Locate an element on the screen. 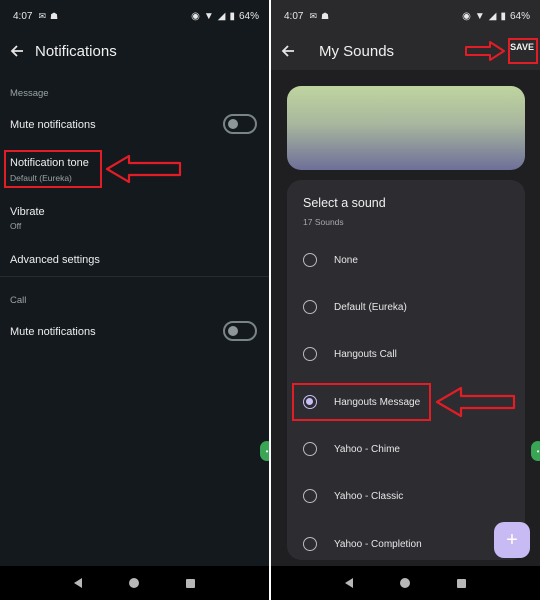 This screenshot has width=540, height=600. divider is located at coordinates (134, 276).